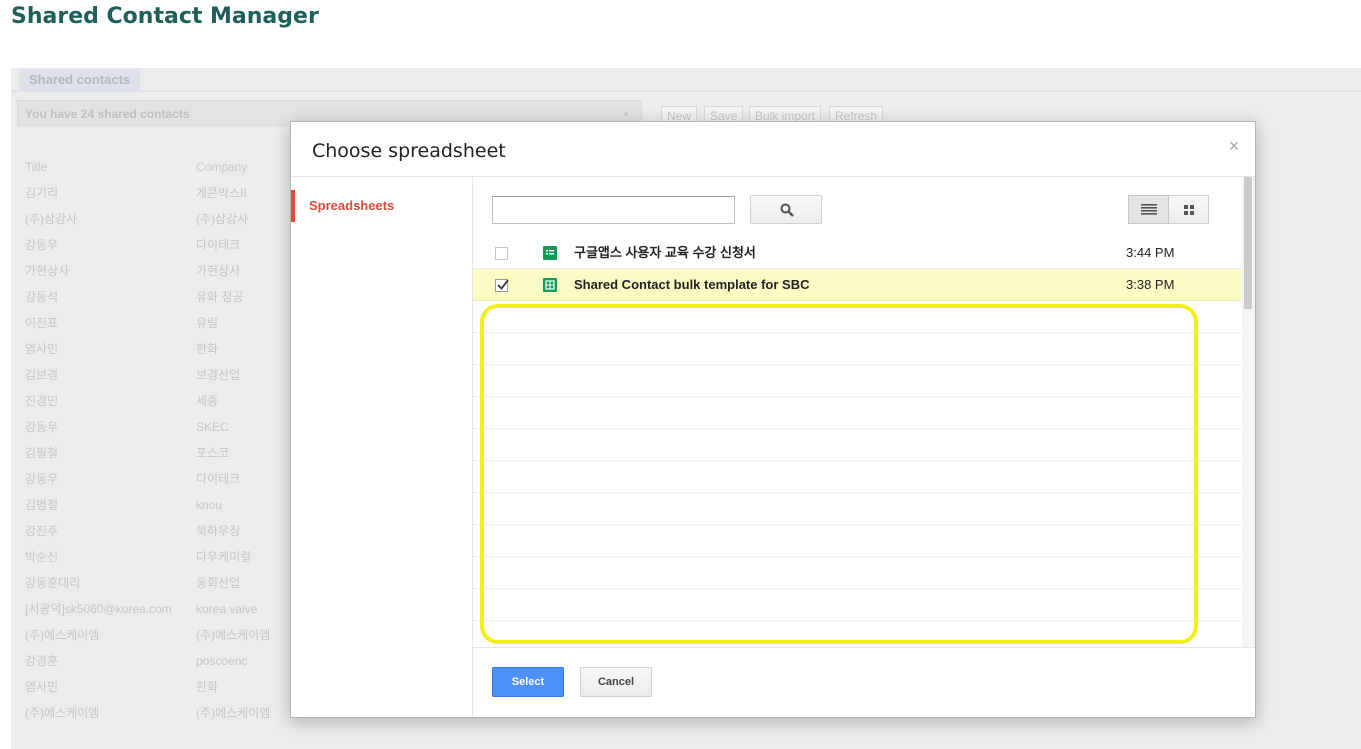 This screenshot has width=1361, height=749. I want to click on table-row: 가현상사 가현상사, so click(165, 275).